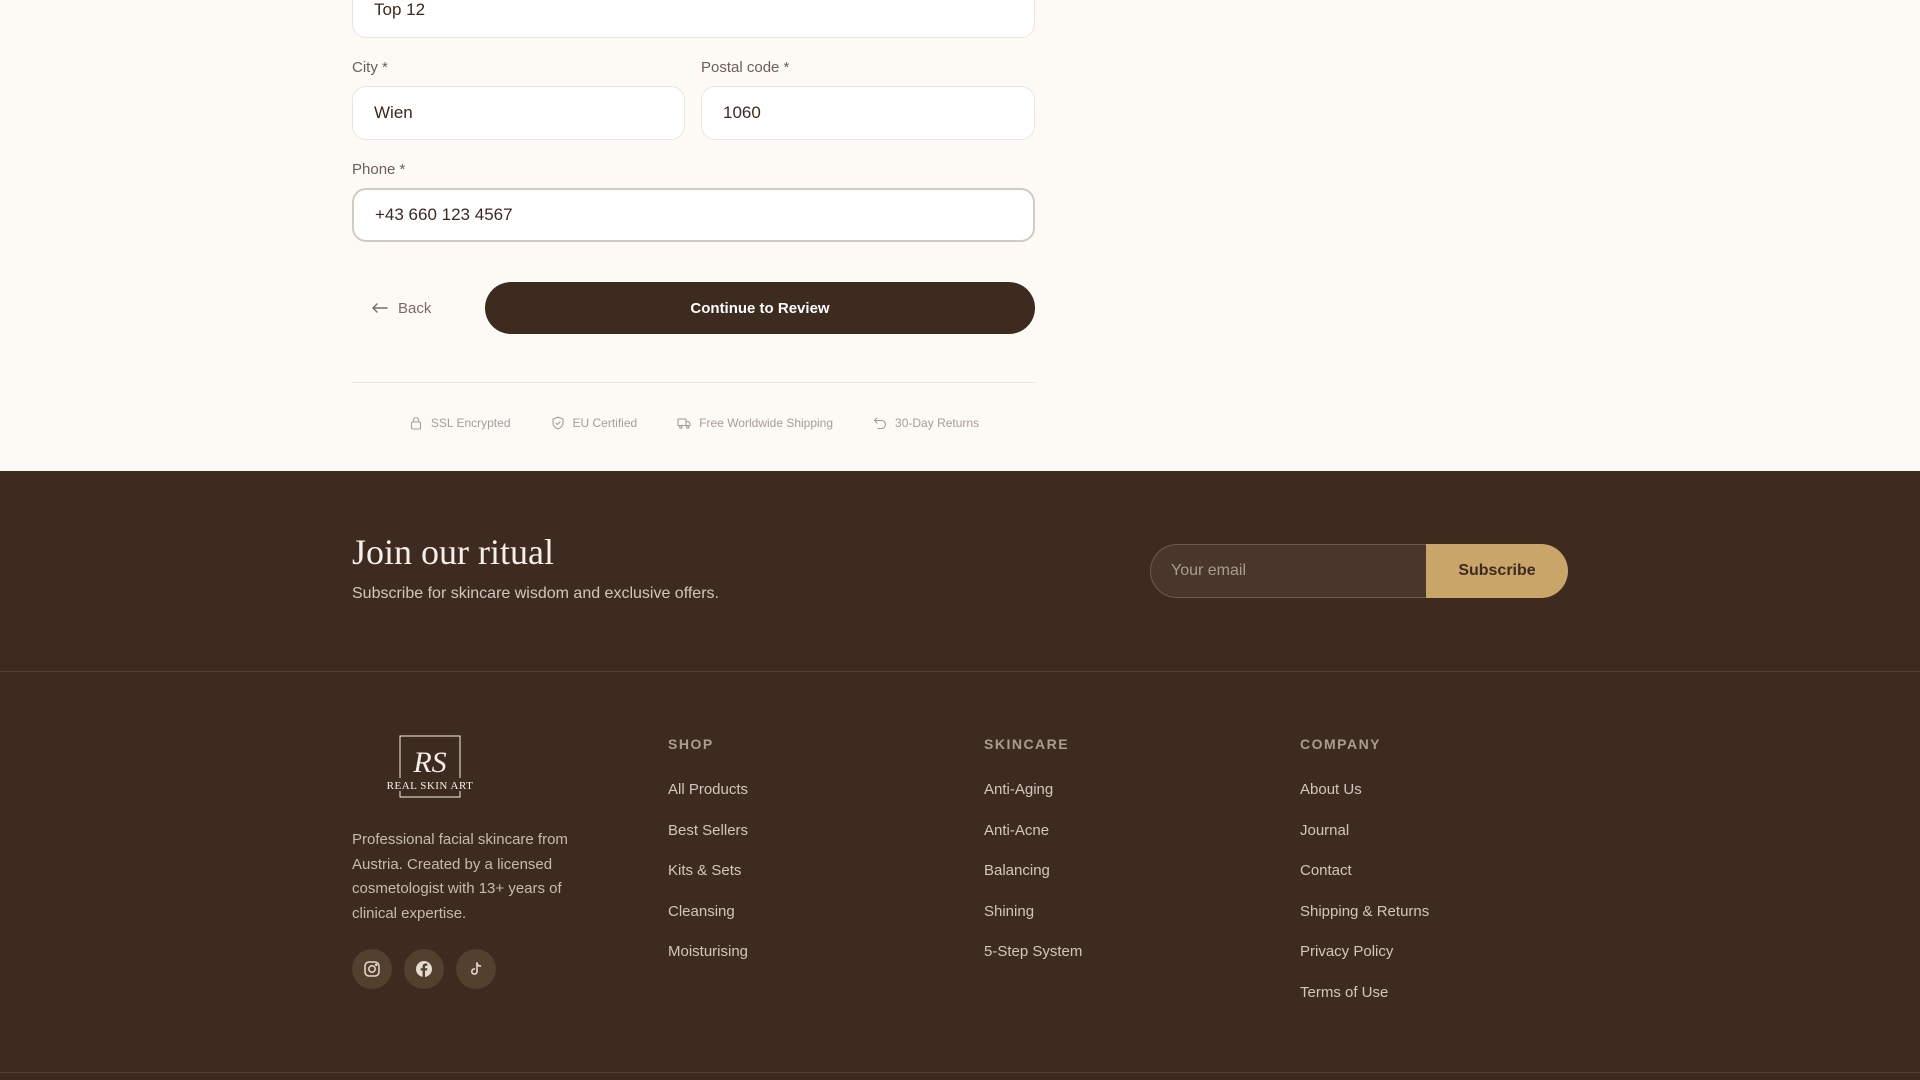  What do you see at coordinates (868, 113) in the screenshot?
I see `postal-code-input: 1060` at bounding box center [868, 113].